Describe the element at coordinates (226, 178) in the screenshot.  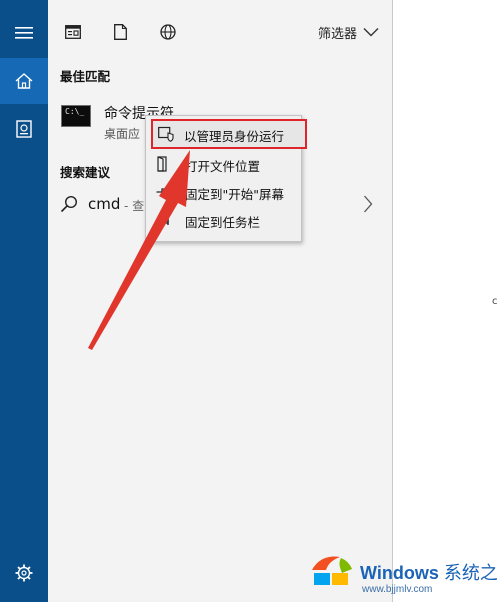
I see `context-menu: 以管理员身份运行 打开文件位置 固定到"开始"屏幕 固定到任务栏` at that location.